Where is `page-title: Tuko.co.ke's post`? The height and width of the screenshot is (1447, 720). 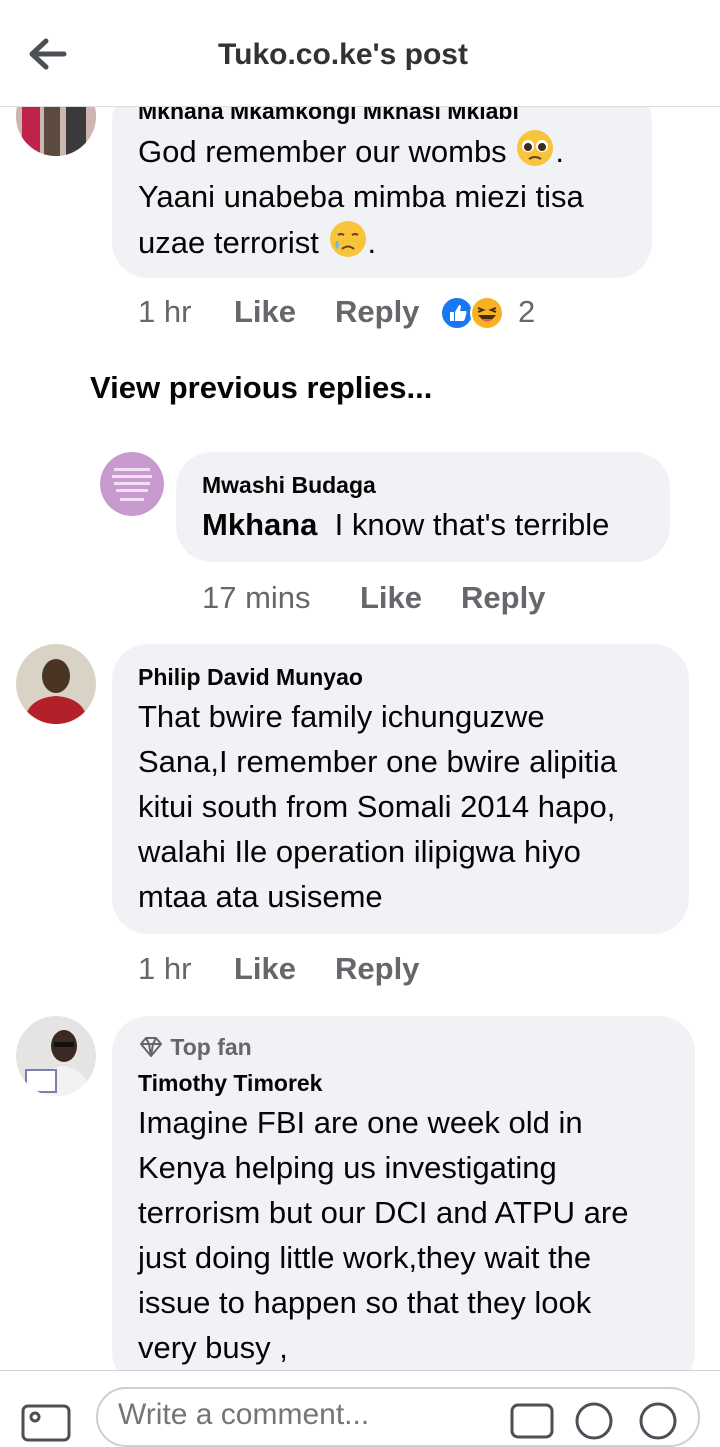
page-title: Tuko.co.ke's post is located at coordinates (343, 54).